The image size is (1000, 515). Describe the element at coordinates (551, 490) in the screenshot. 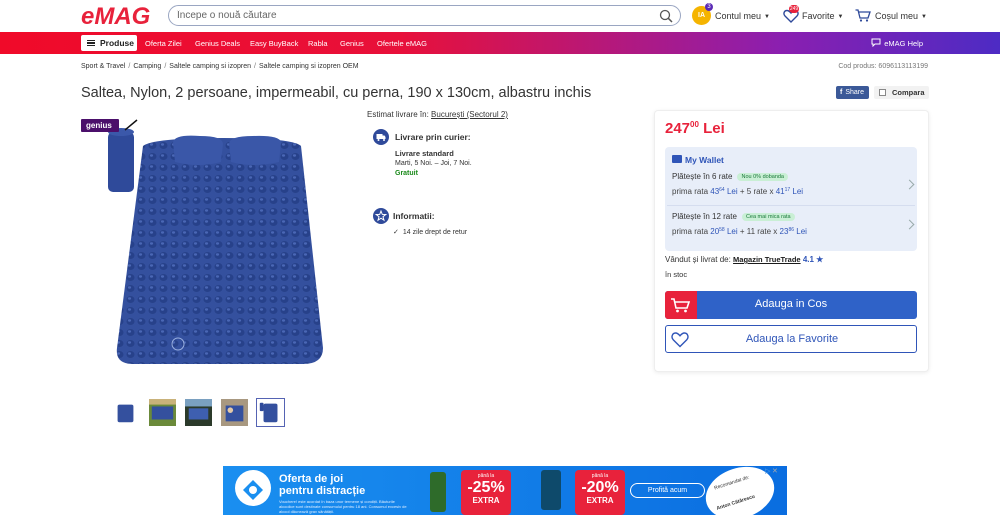

I see `product-box-image` at that location.